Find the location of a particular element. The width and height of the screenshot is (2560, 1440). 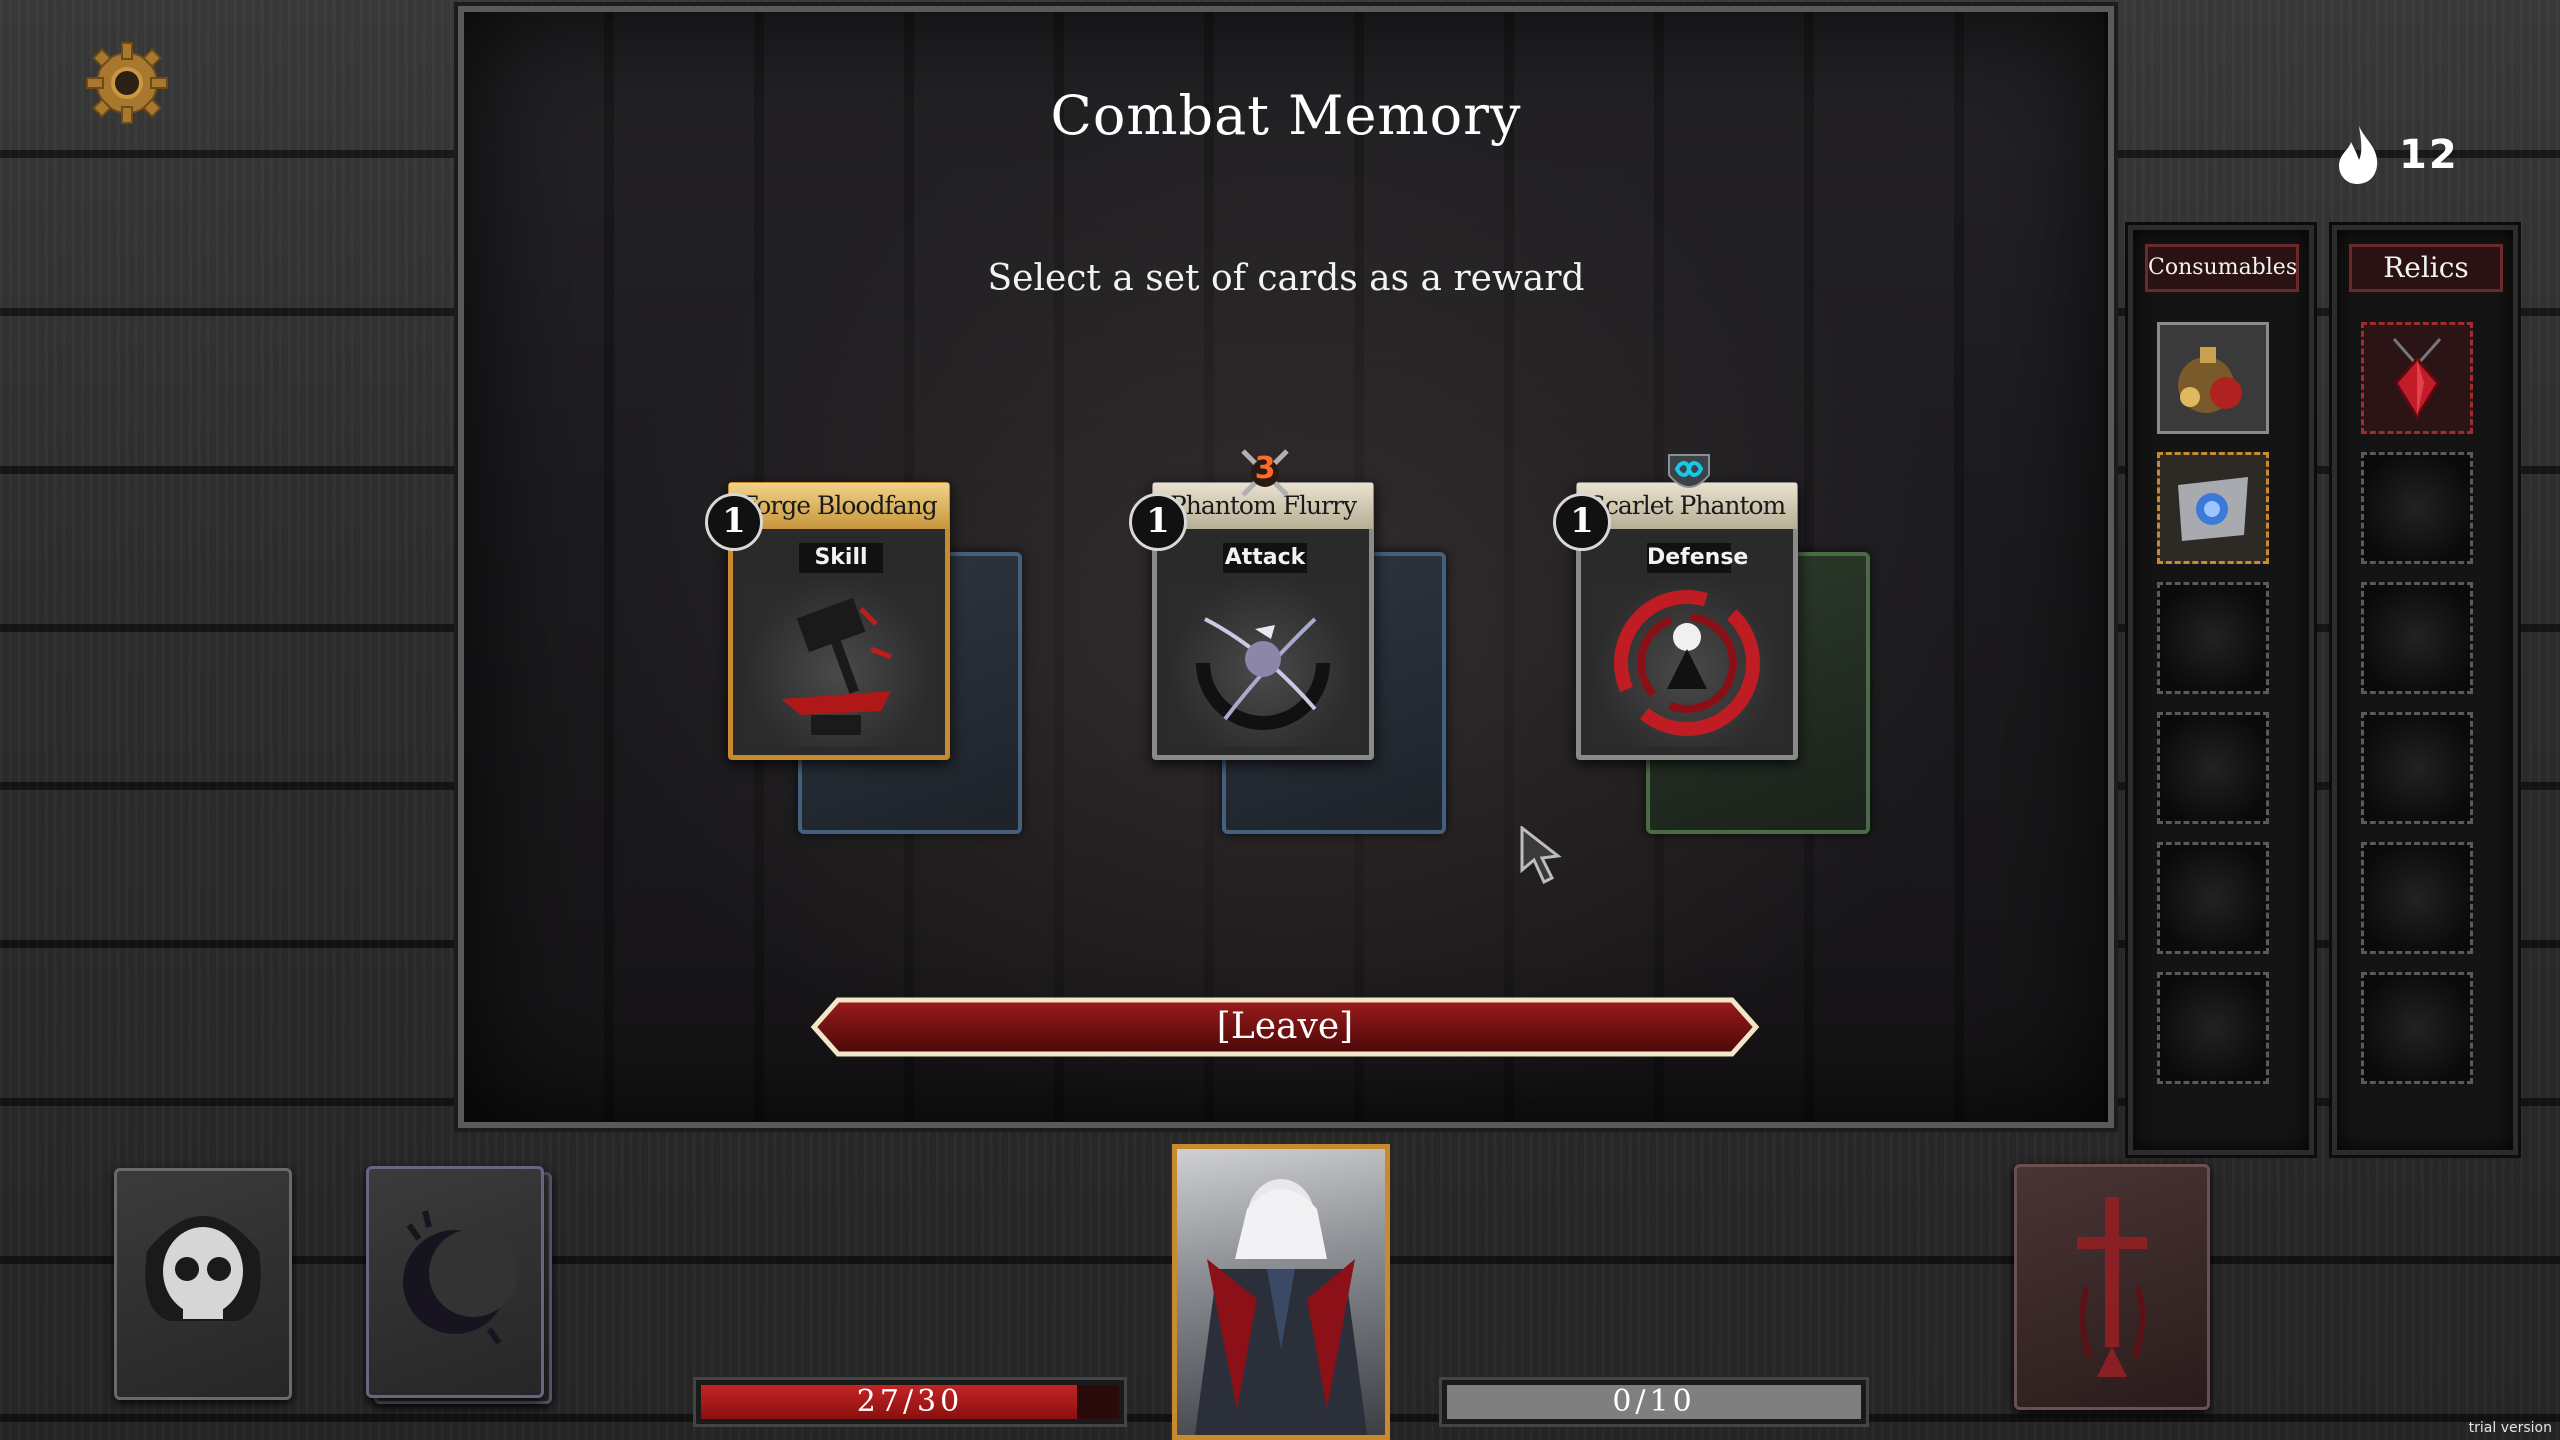

reward-title: Combat Memory is located at coordinates (1286, 115).